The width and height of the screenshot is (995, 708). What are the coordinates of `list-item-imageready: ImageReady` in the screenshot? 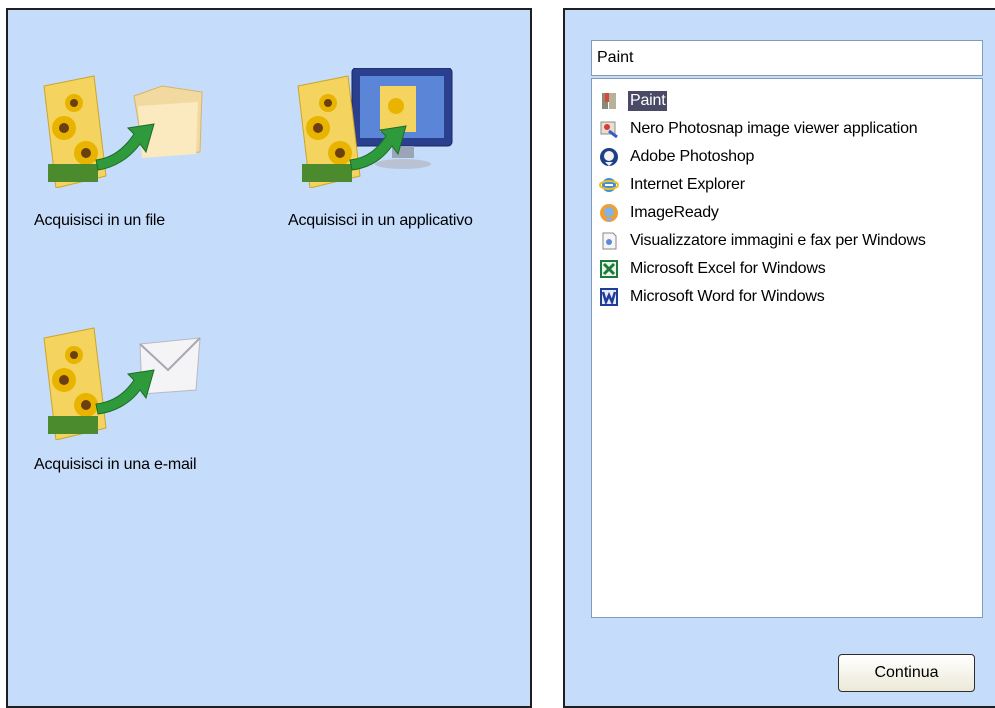 It's located at (787, 213).